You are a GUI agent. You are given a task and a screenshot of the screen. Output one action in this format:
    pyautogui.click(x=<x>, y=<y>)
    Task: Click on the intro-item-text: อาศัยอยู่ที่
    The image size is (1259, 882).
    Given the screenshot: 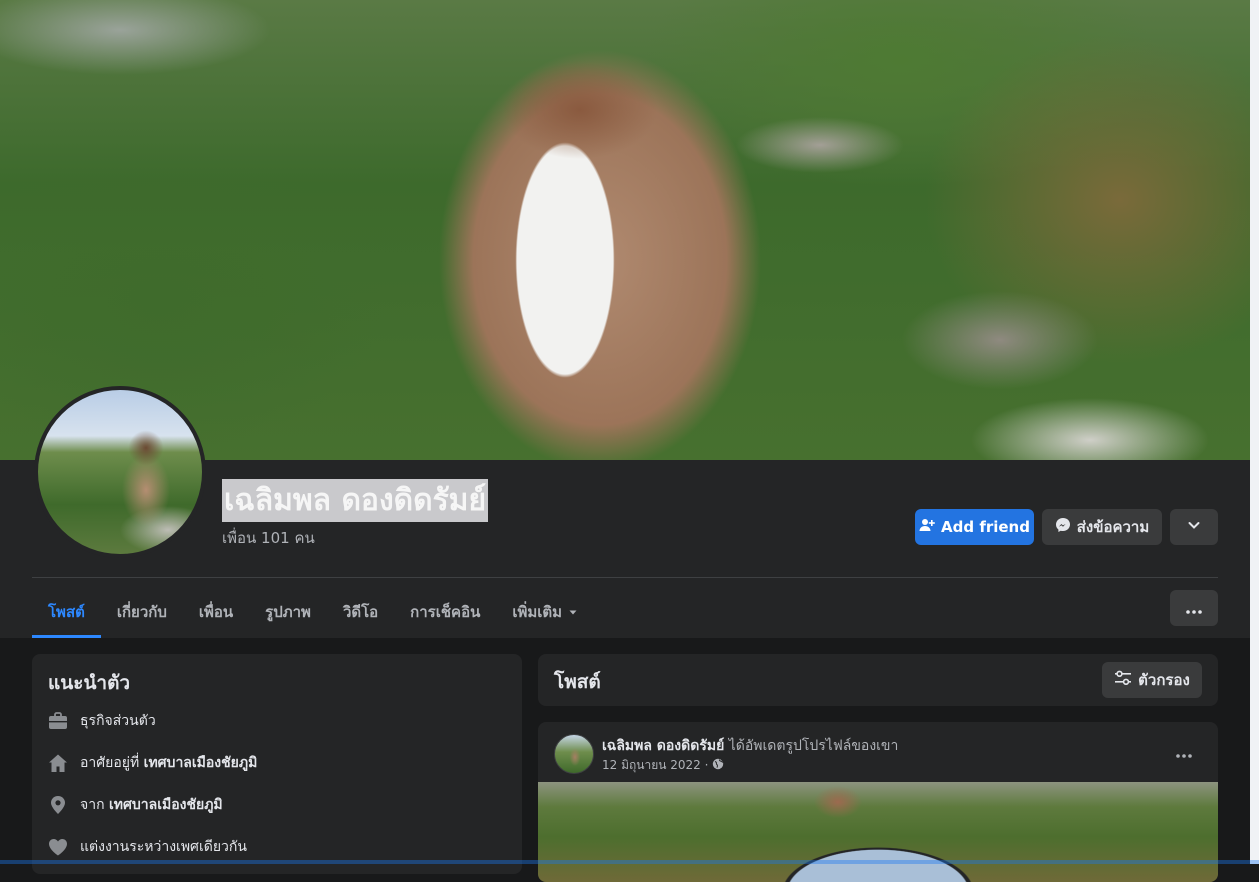 What is the action you would take?
    pyautogui.click(x=112, y=763)
    